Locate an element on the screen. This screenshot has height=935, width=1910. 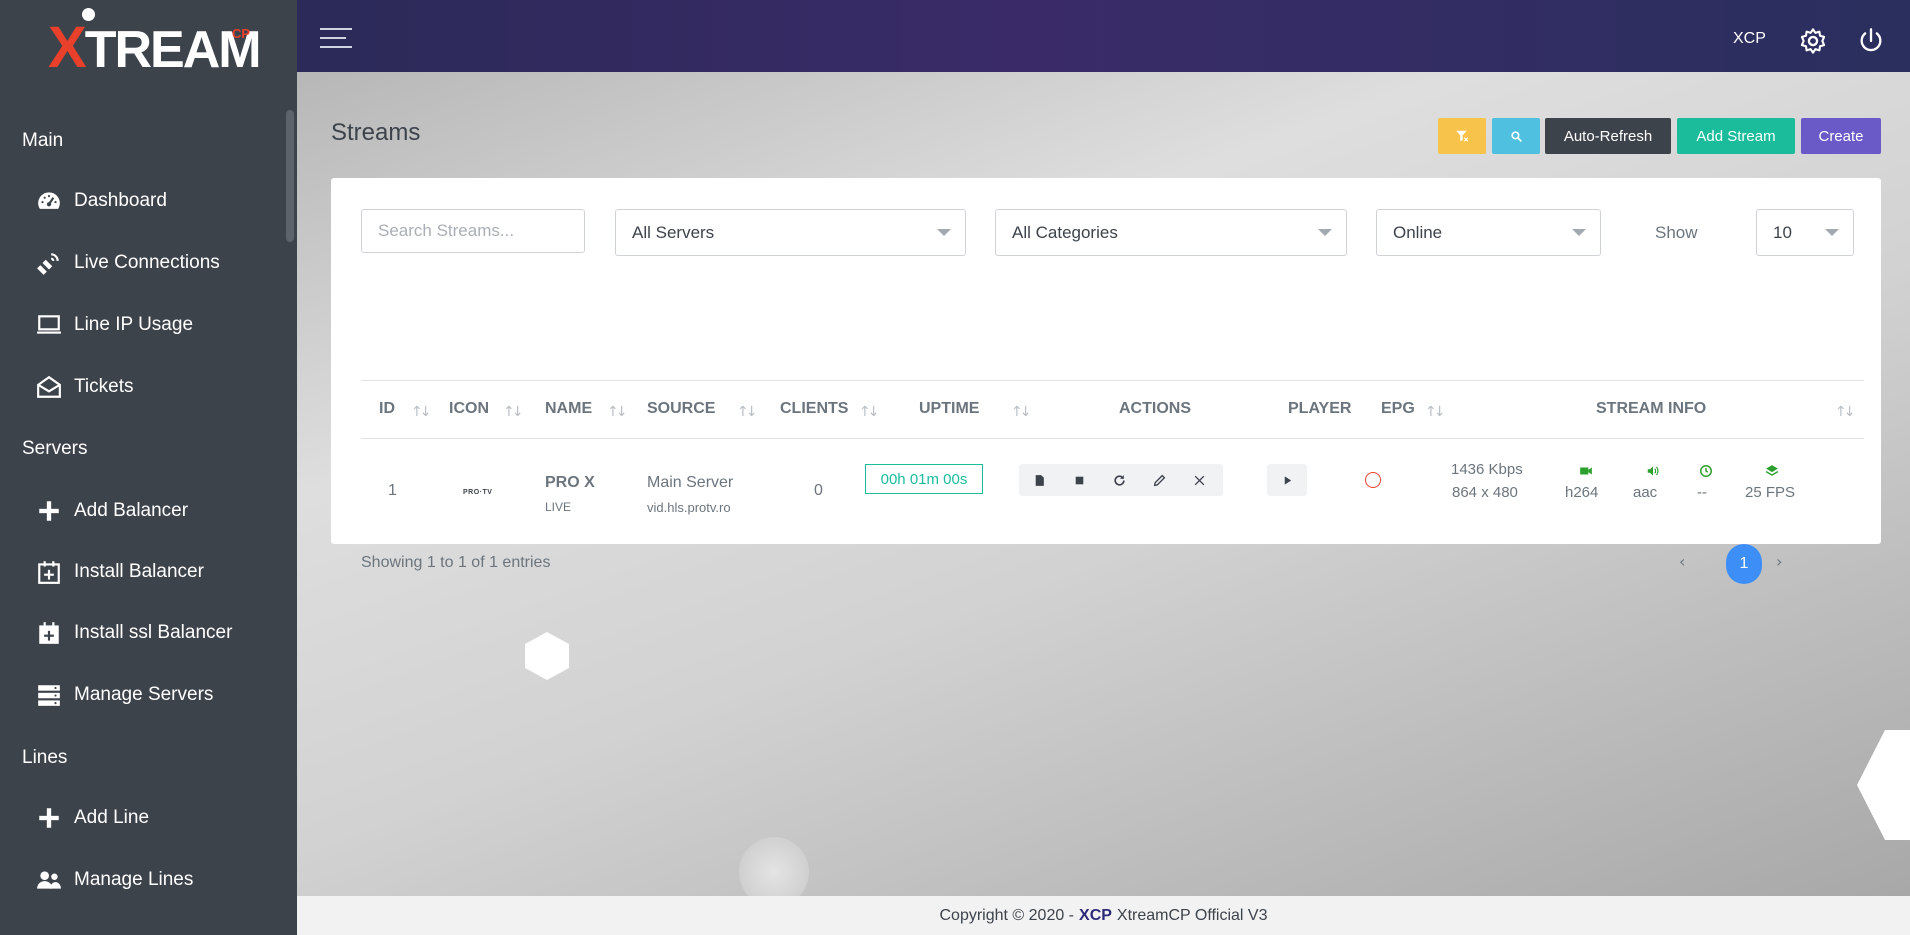
close-icon is located at coordinates (1199, 480).